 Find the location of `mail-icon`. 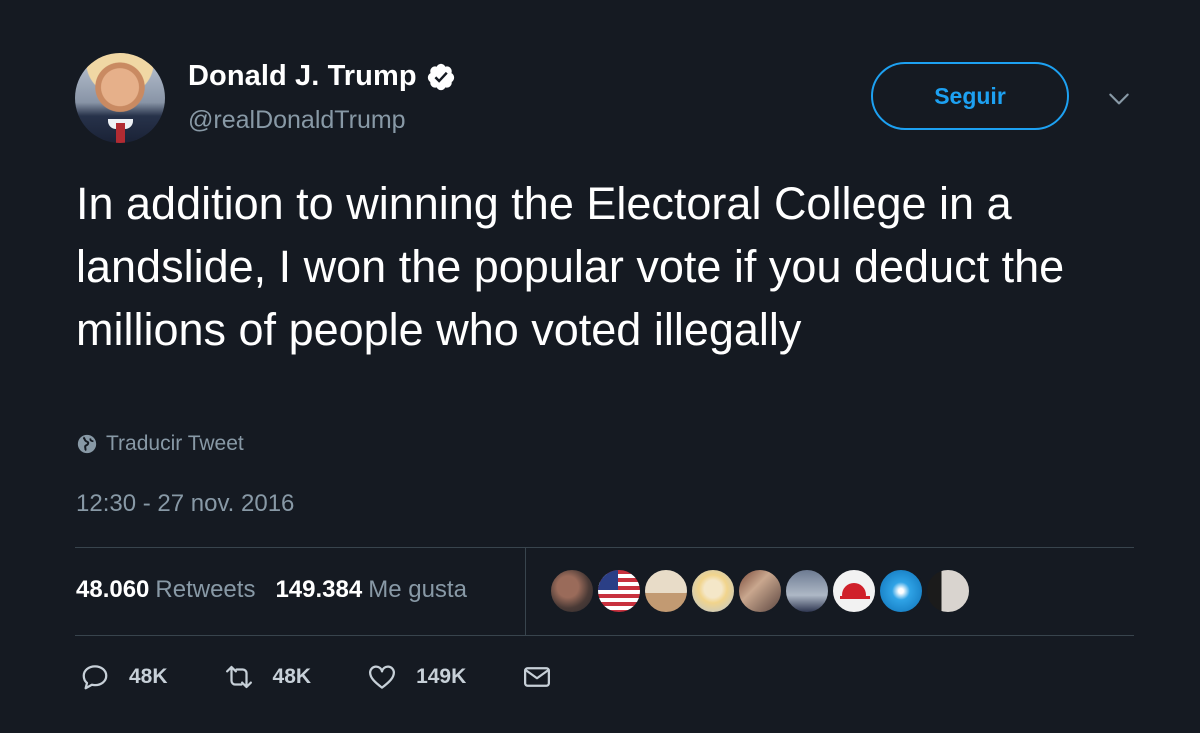

mail-icon is located at coordinates (537, 677).